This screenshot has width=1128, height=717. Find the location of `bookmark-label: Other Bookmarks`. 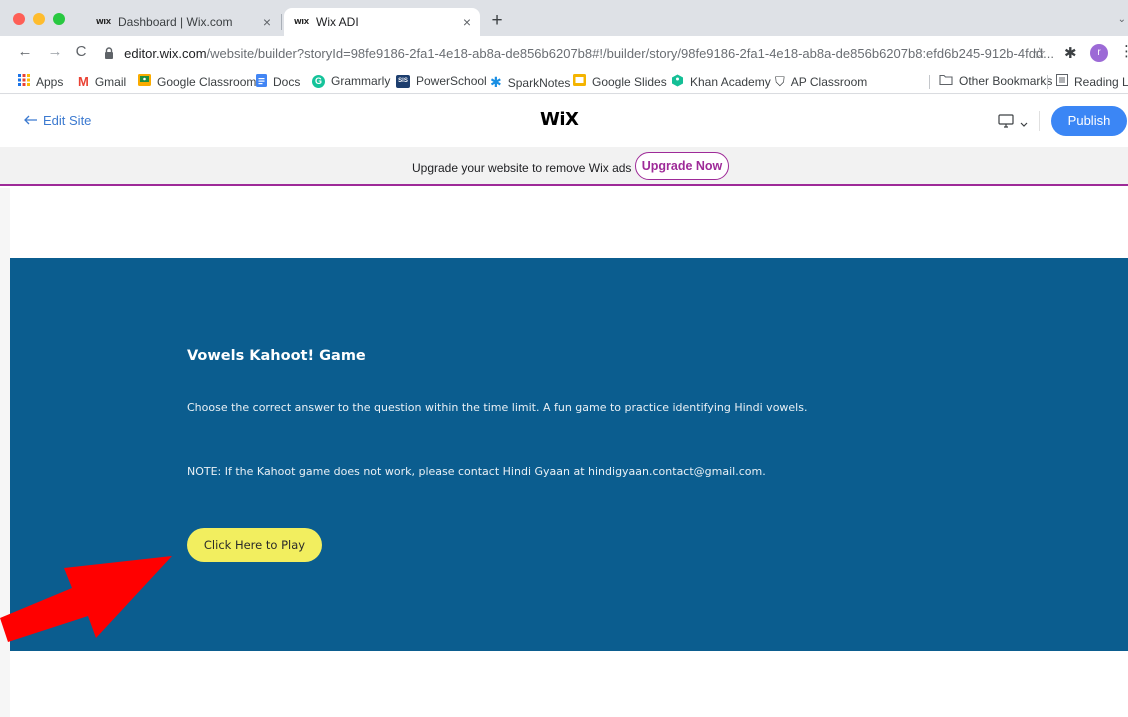

bookmark-label: Other Bookmarks is located at coordinates (1006, 81).